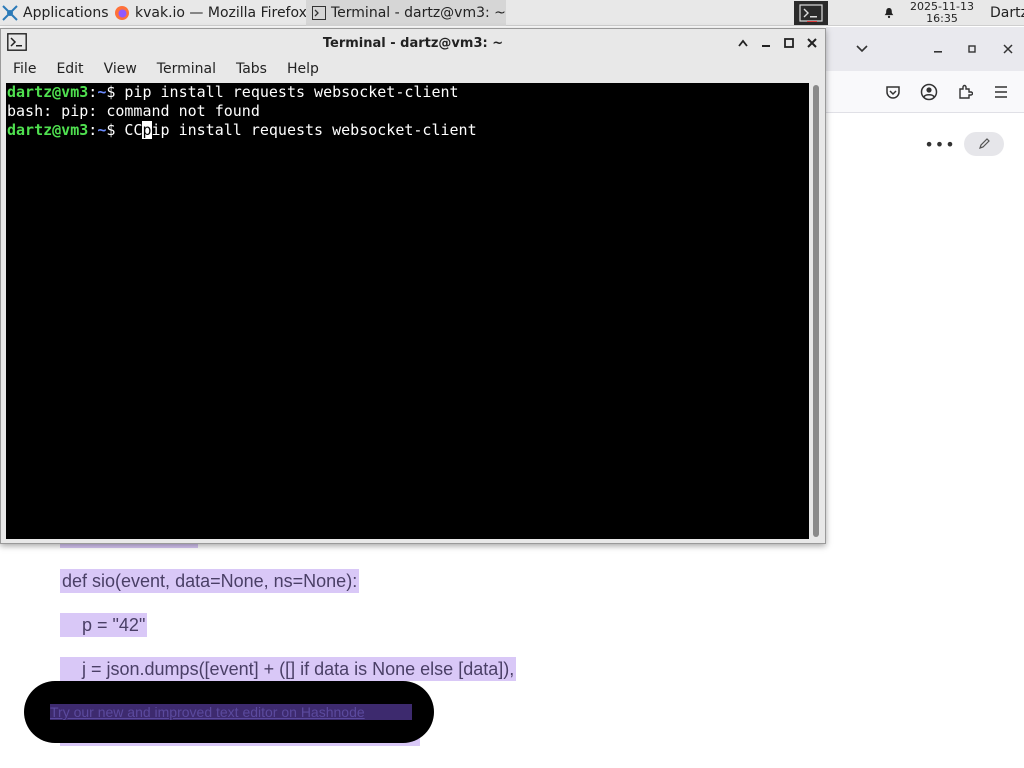 This screenshot has height=768, width=1024. I want to click on pocket-icon, so click(893, 92).